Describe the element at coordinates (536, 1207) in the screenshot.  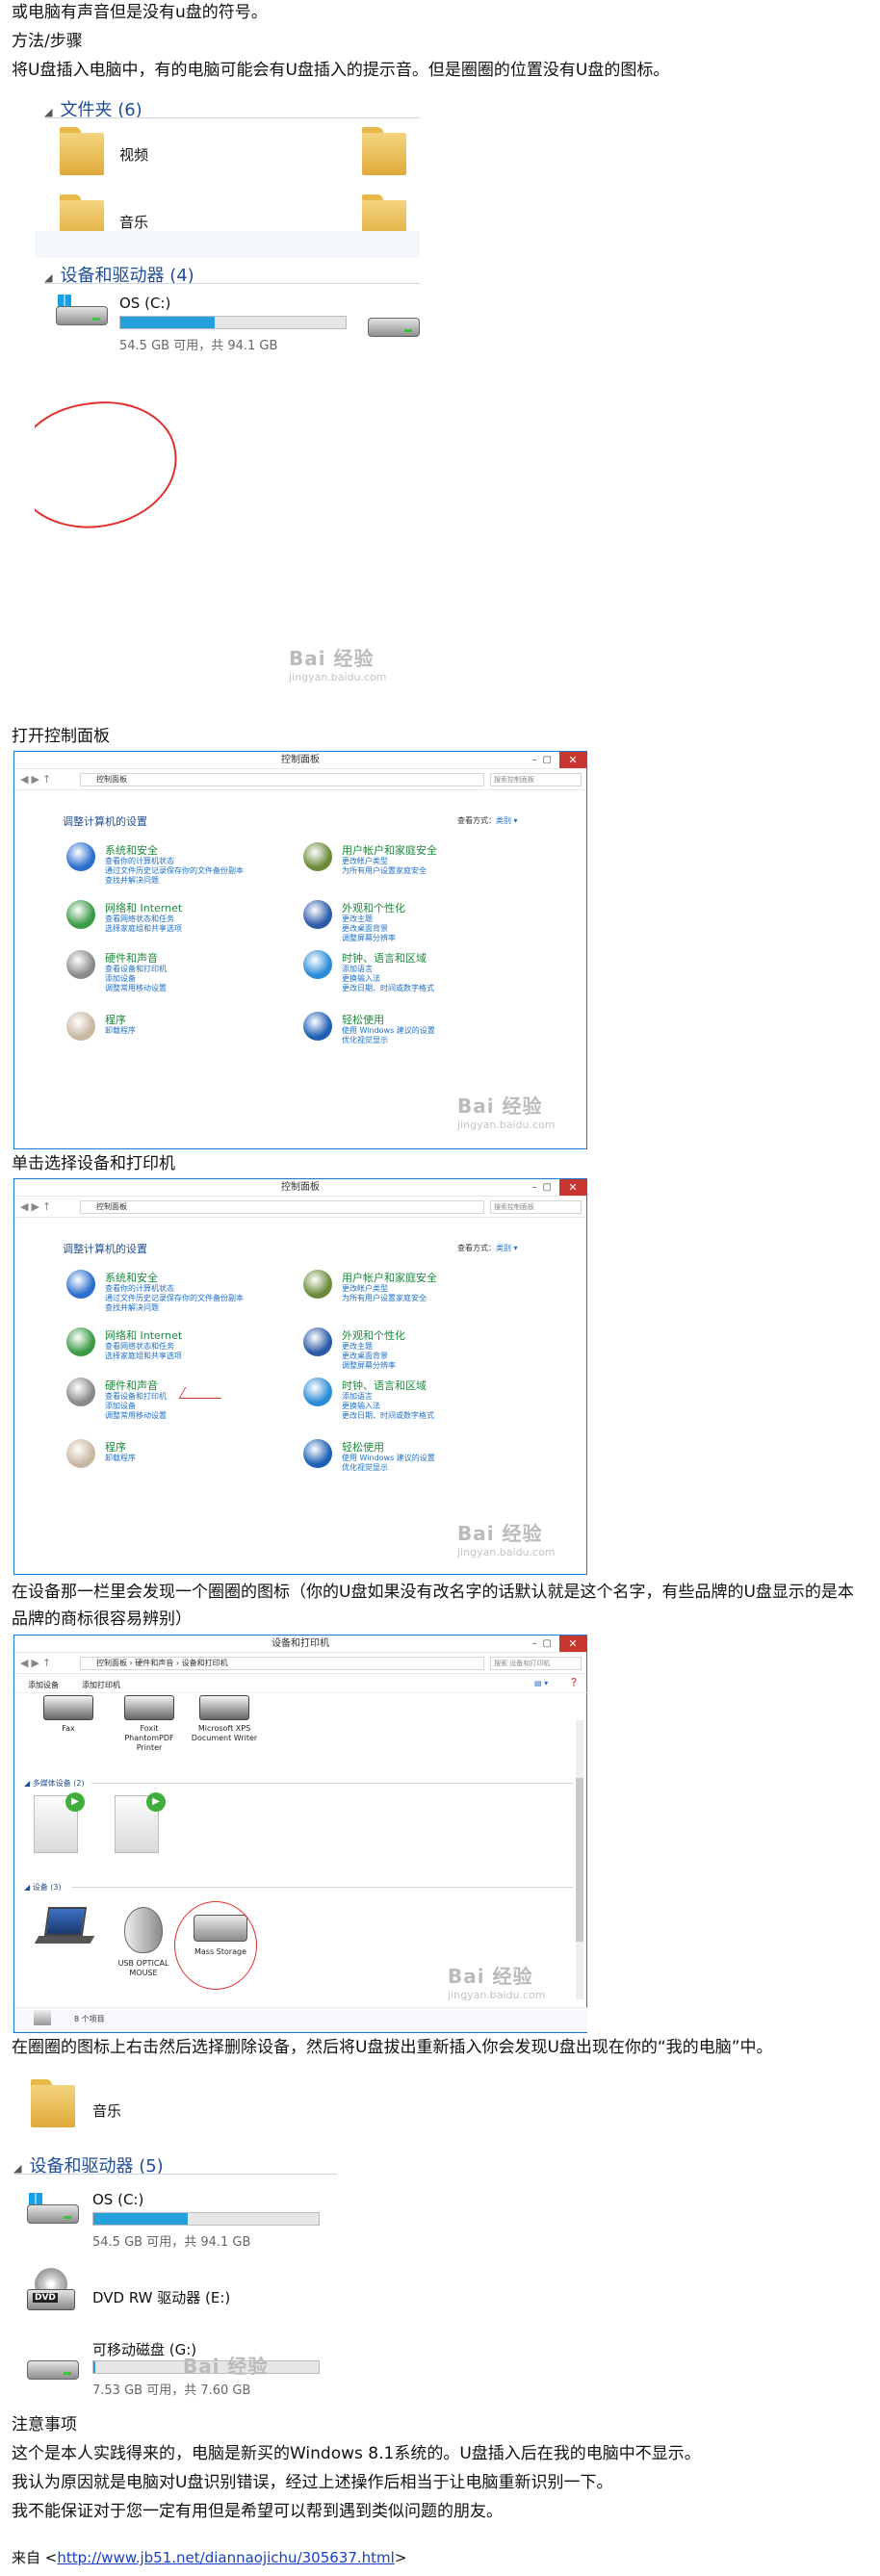
I see `cp2-search-input: 搜索控制面板` at that location.